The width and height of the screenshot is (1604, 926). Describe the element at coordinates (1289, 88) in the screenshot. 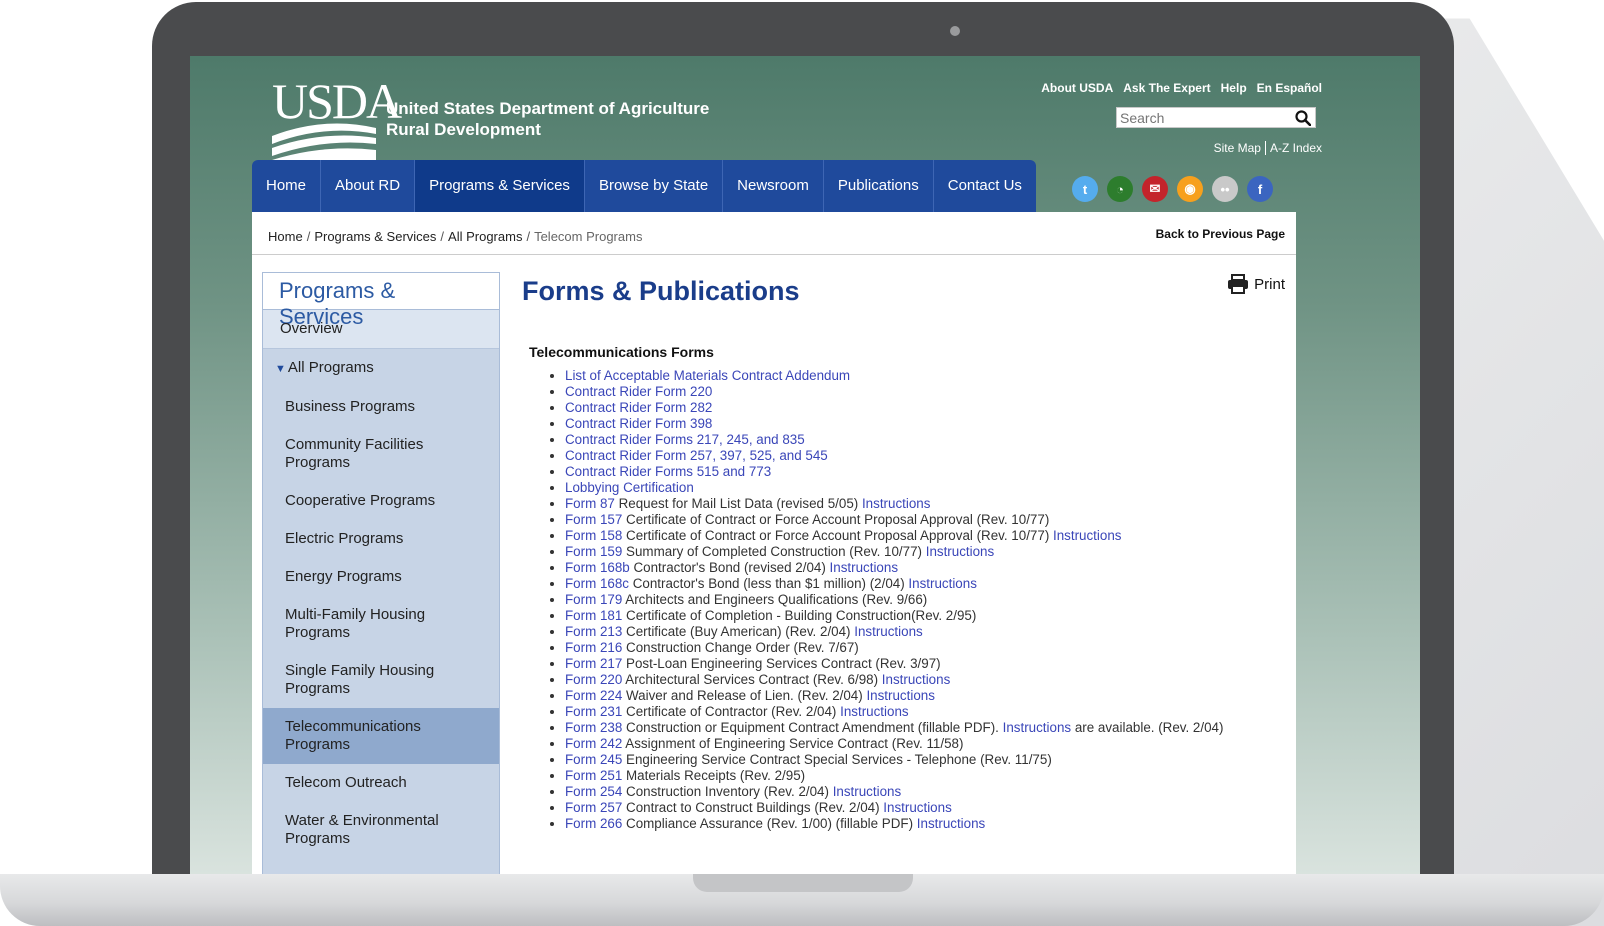

I see `espanol-link: En Español` at that location.